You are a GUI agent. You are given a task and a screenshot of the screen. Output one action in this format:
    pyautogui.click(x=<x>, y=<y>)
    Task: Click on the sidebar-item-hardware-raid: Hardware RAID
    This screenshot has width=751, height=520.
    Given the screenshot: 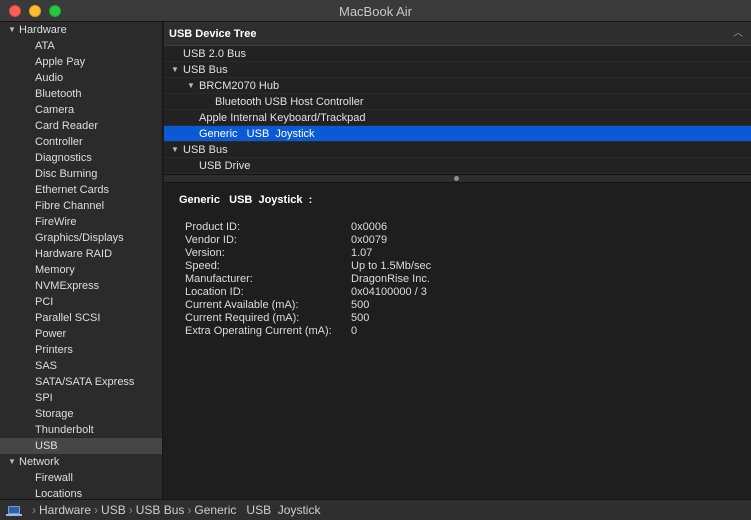 What is the action you would take?
    pyautogui.click(x=81, y=254)
    